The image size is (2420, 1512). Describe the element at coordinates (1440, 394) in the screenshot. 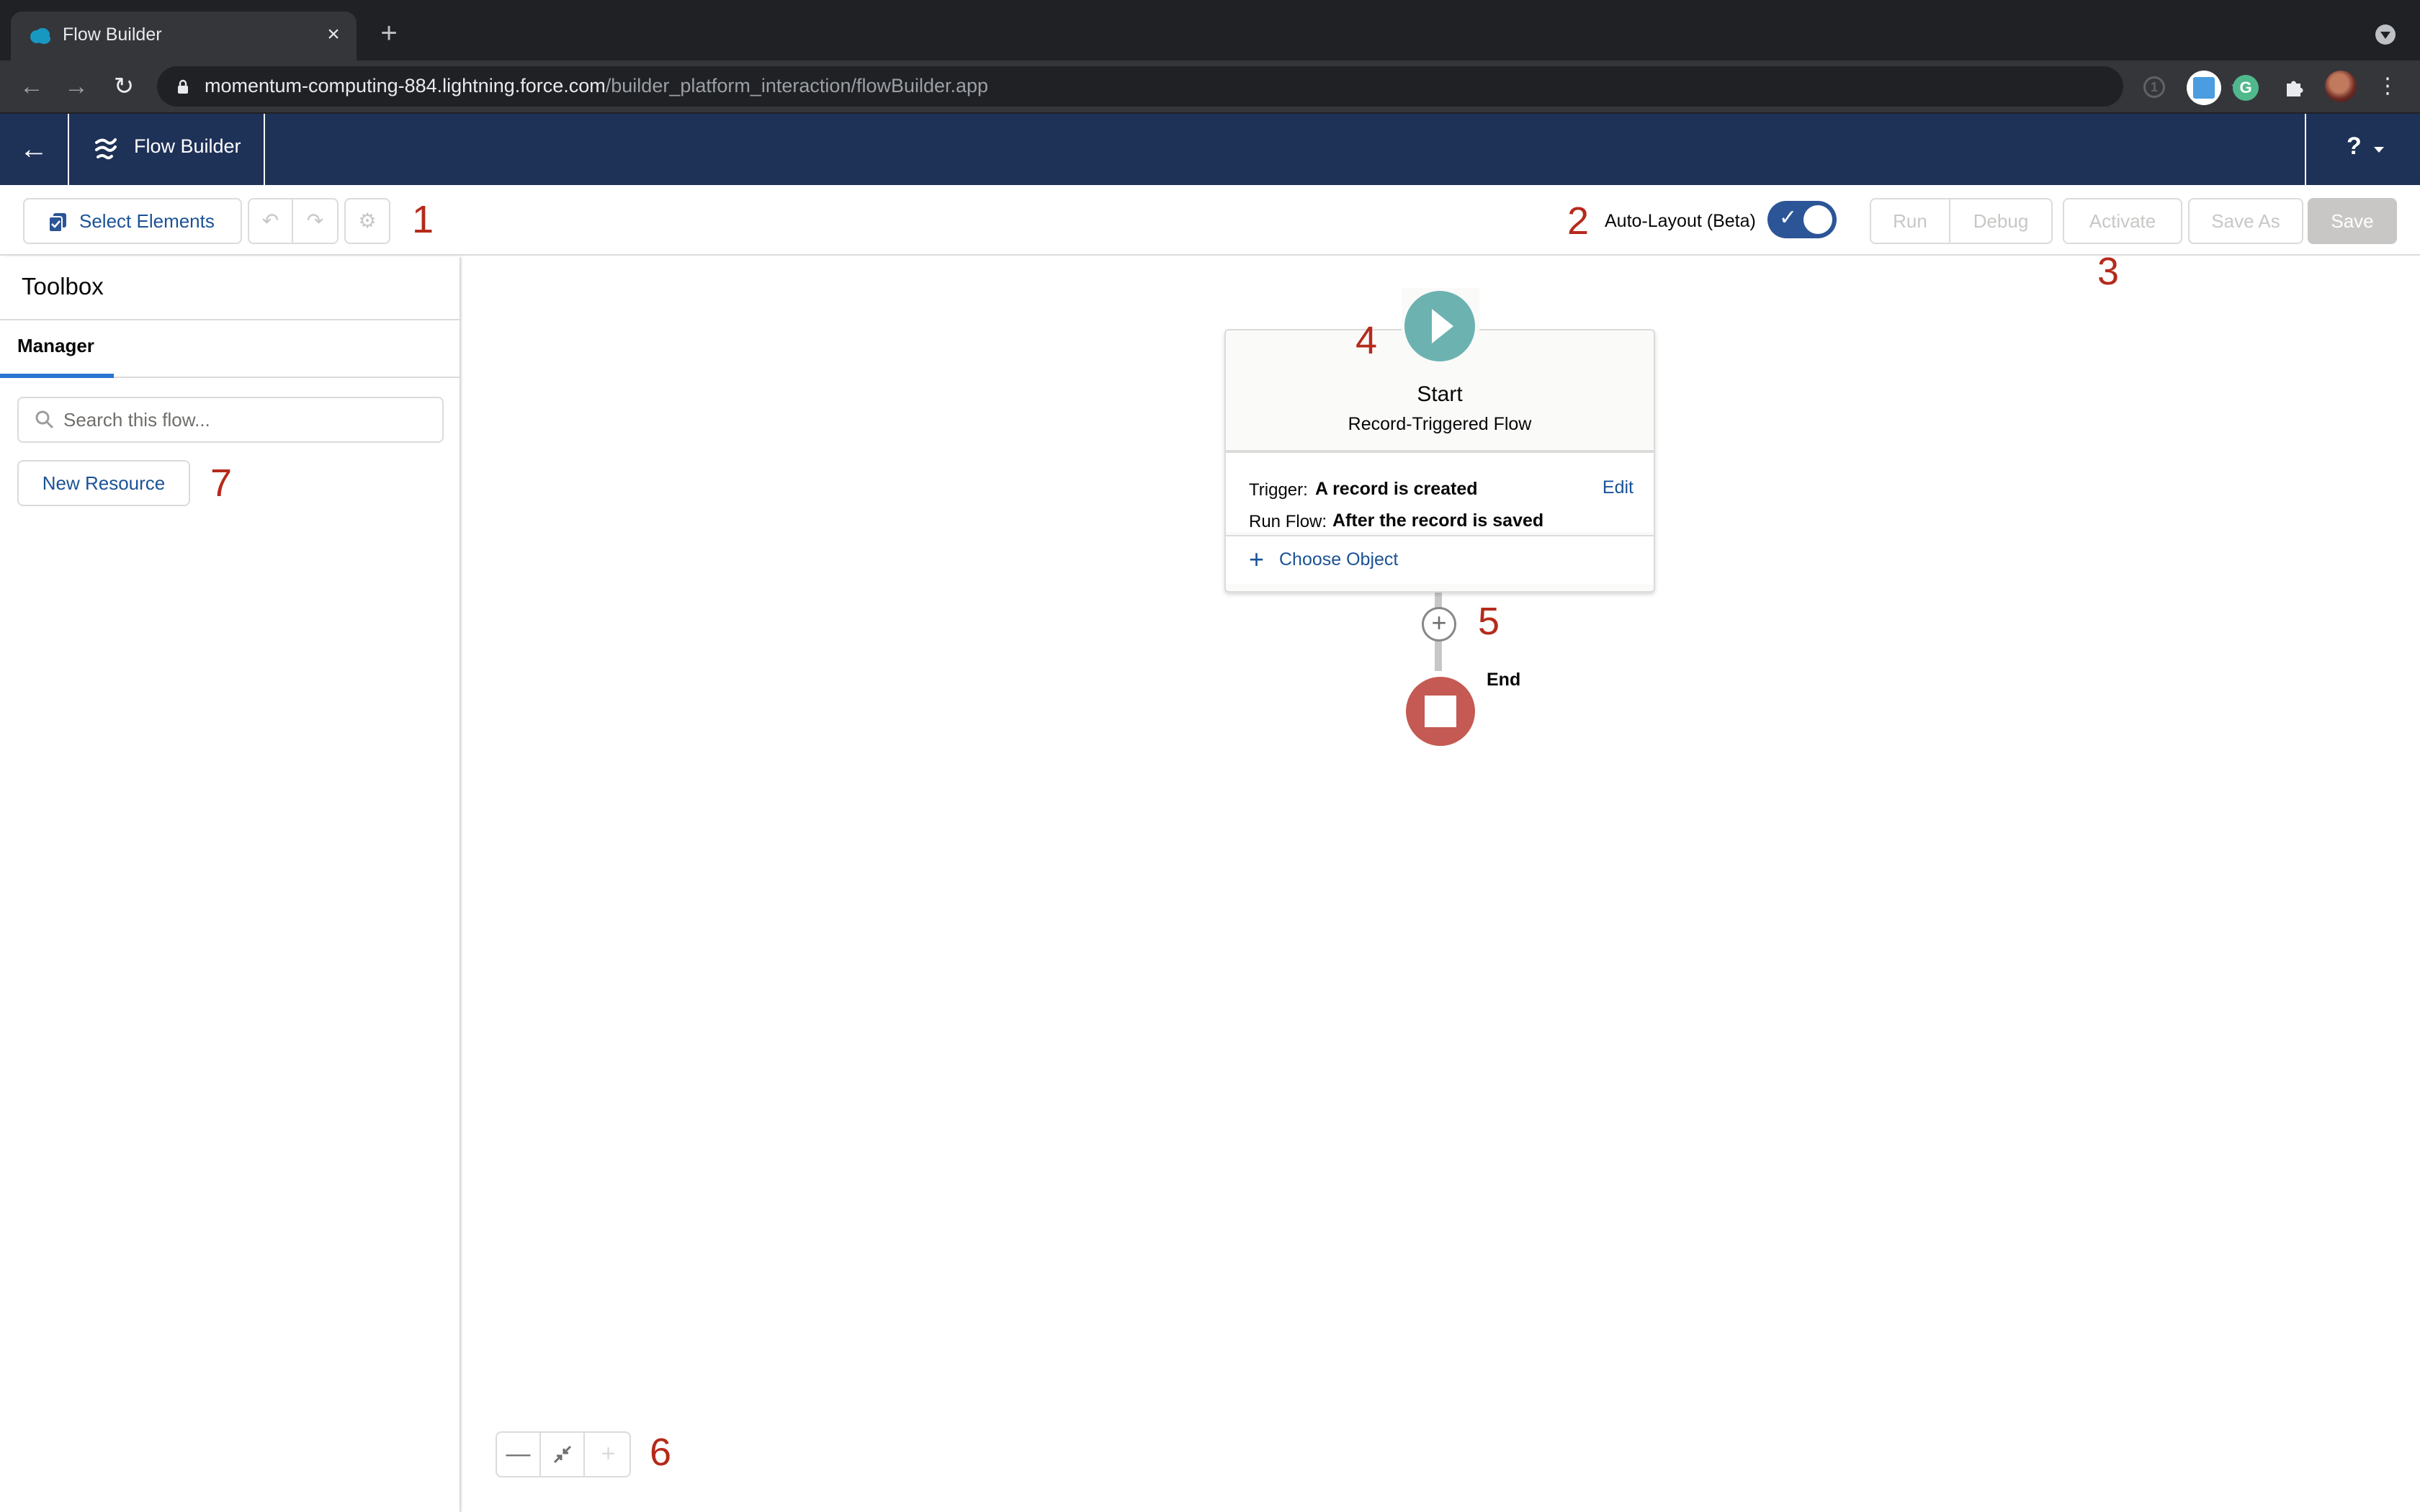

I see `start-title: Start` at that location.